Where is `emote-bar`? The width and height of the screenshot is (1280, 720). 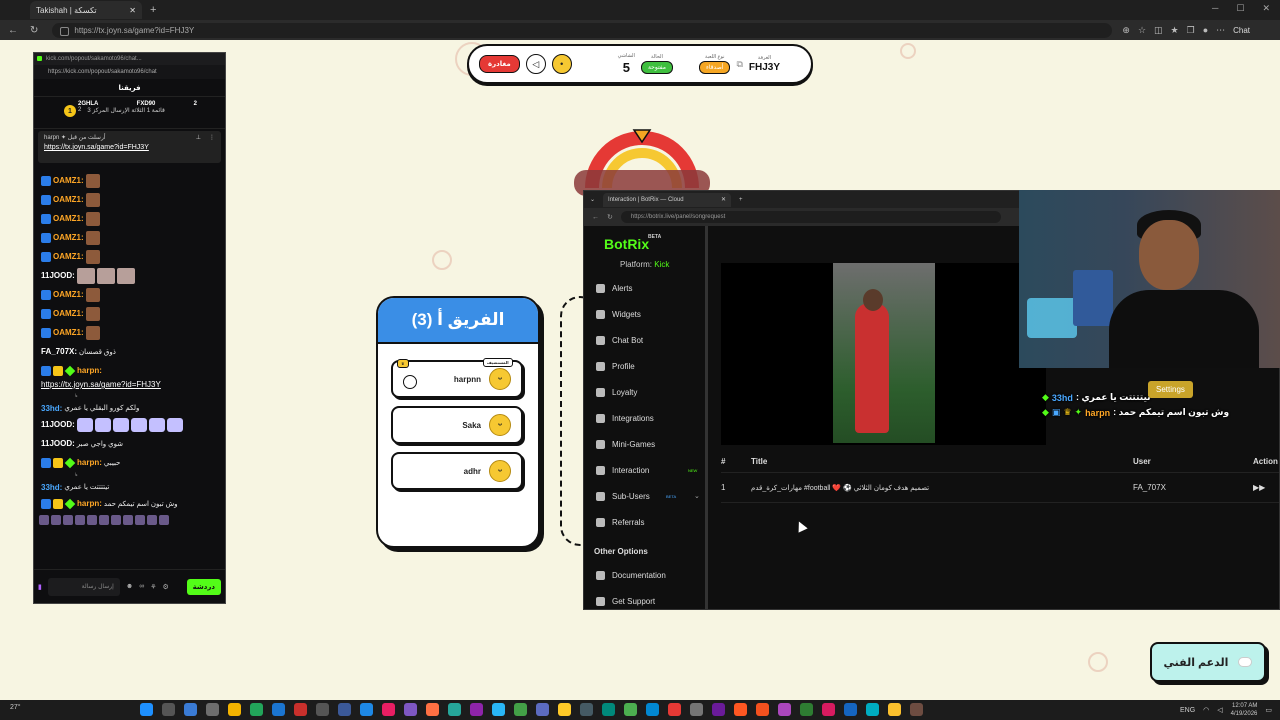
emote-bar is located at coordinates (129, 520).